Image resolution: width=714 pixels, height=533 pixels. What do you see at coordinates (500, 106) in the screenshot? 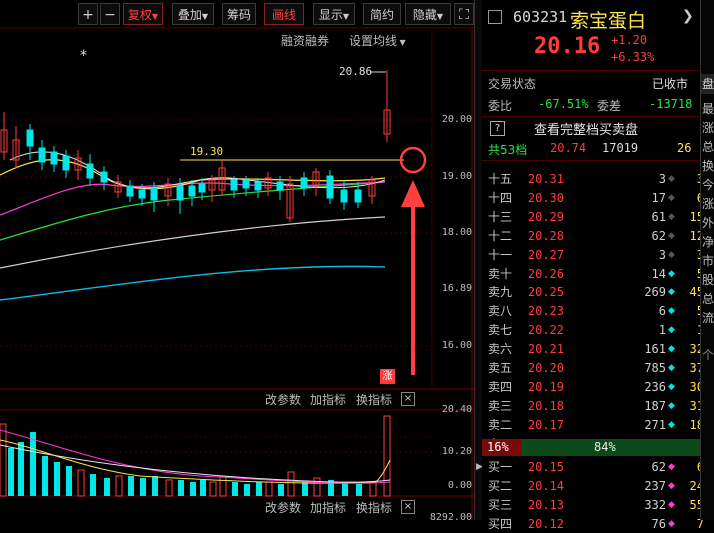
I see `weibi-label: 委比` at bounding box center [500, 106].